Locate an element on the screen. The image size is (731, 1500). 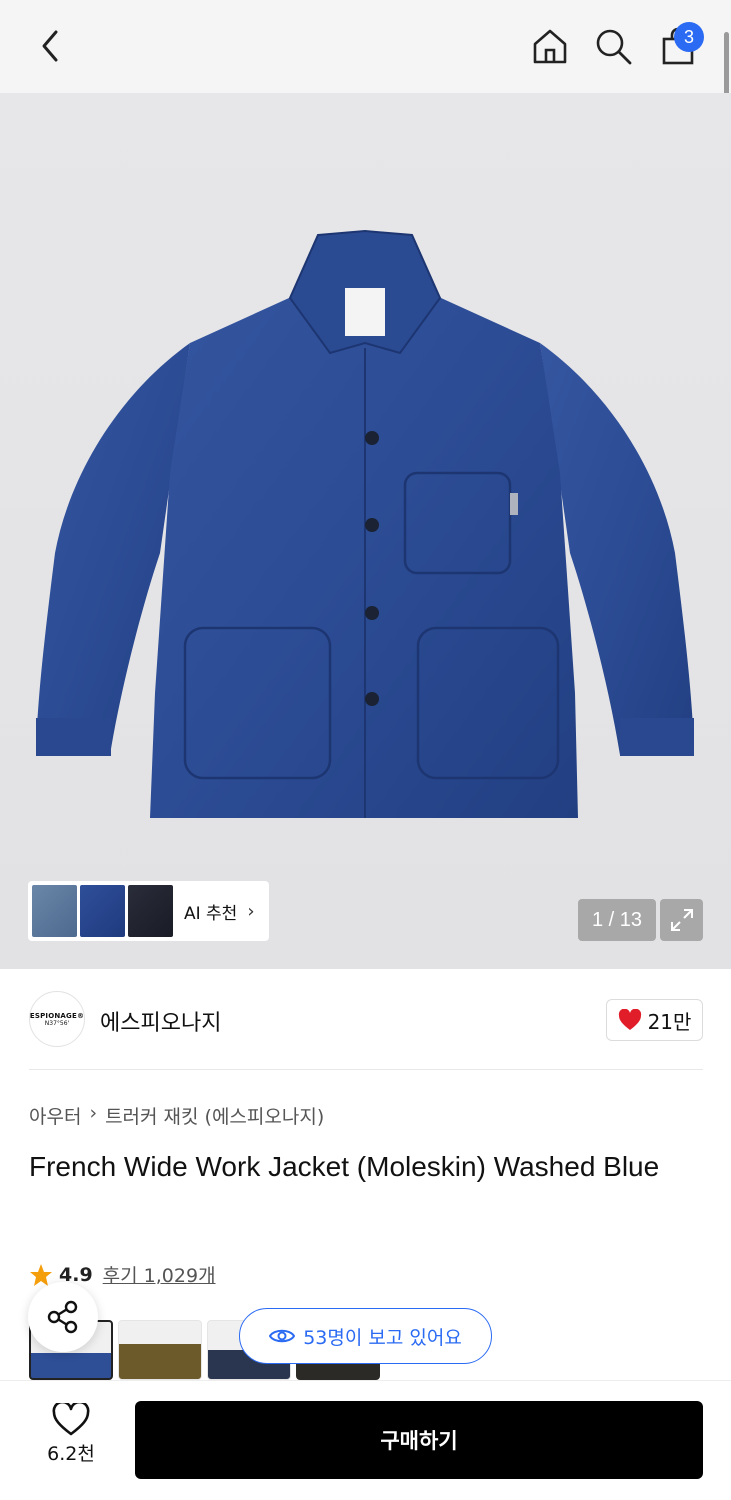
eye-icon is located at coordinates (282, 1336).